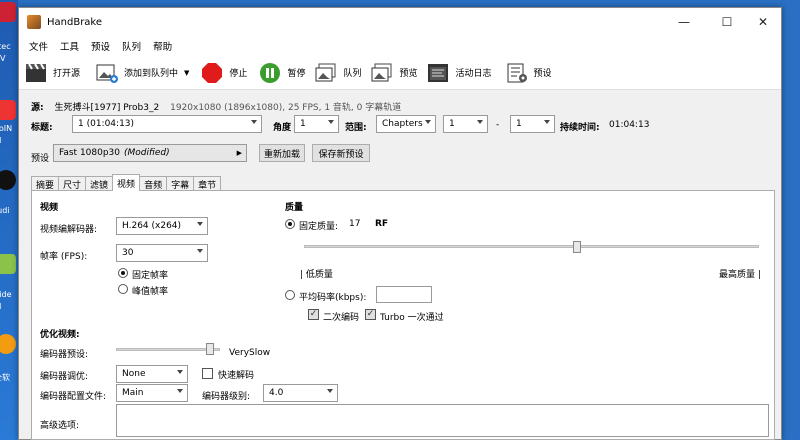 This screenshot has width=800, height=440. What do you see at coordinates (400, 46) in the screenshot?
I see `menu-bar: 文件 工具 预设 队列 帮助` at bounding box center [400, 46].